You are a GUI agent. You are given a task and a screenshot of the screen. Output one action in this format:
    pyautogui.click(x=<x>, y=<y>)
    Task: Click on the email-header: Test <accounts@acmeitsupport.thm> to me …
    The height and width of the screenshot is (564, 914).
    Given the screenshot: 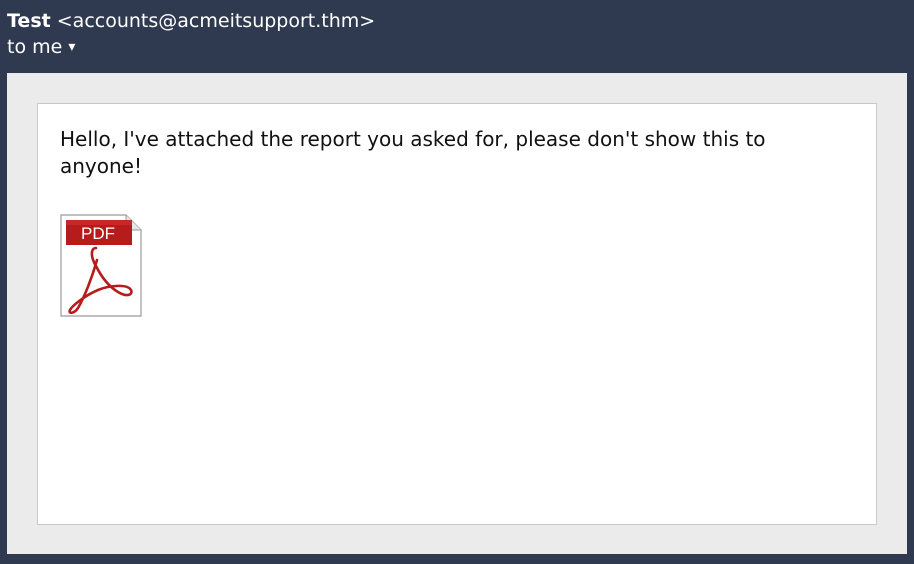 What is the action you would take?
    pyautogui.click(x=457, y=36)
    